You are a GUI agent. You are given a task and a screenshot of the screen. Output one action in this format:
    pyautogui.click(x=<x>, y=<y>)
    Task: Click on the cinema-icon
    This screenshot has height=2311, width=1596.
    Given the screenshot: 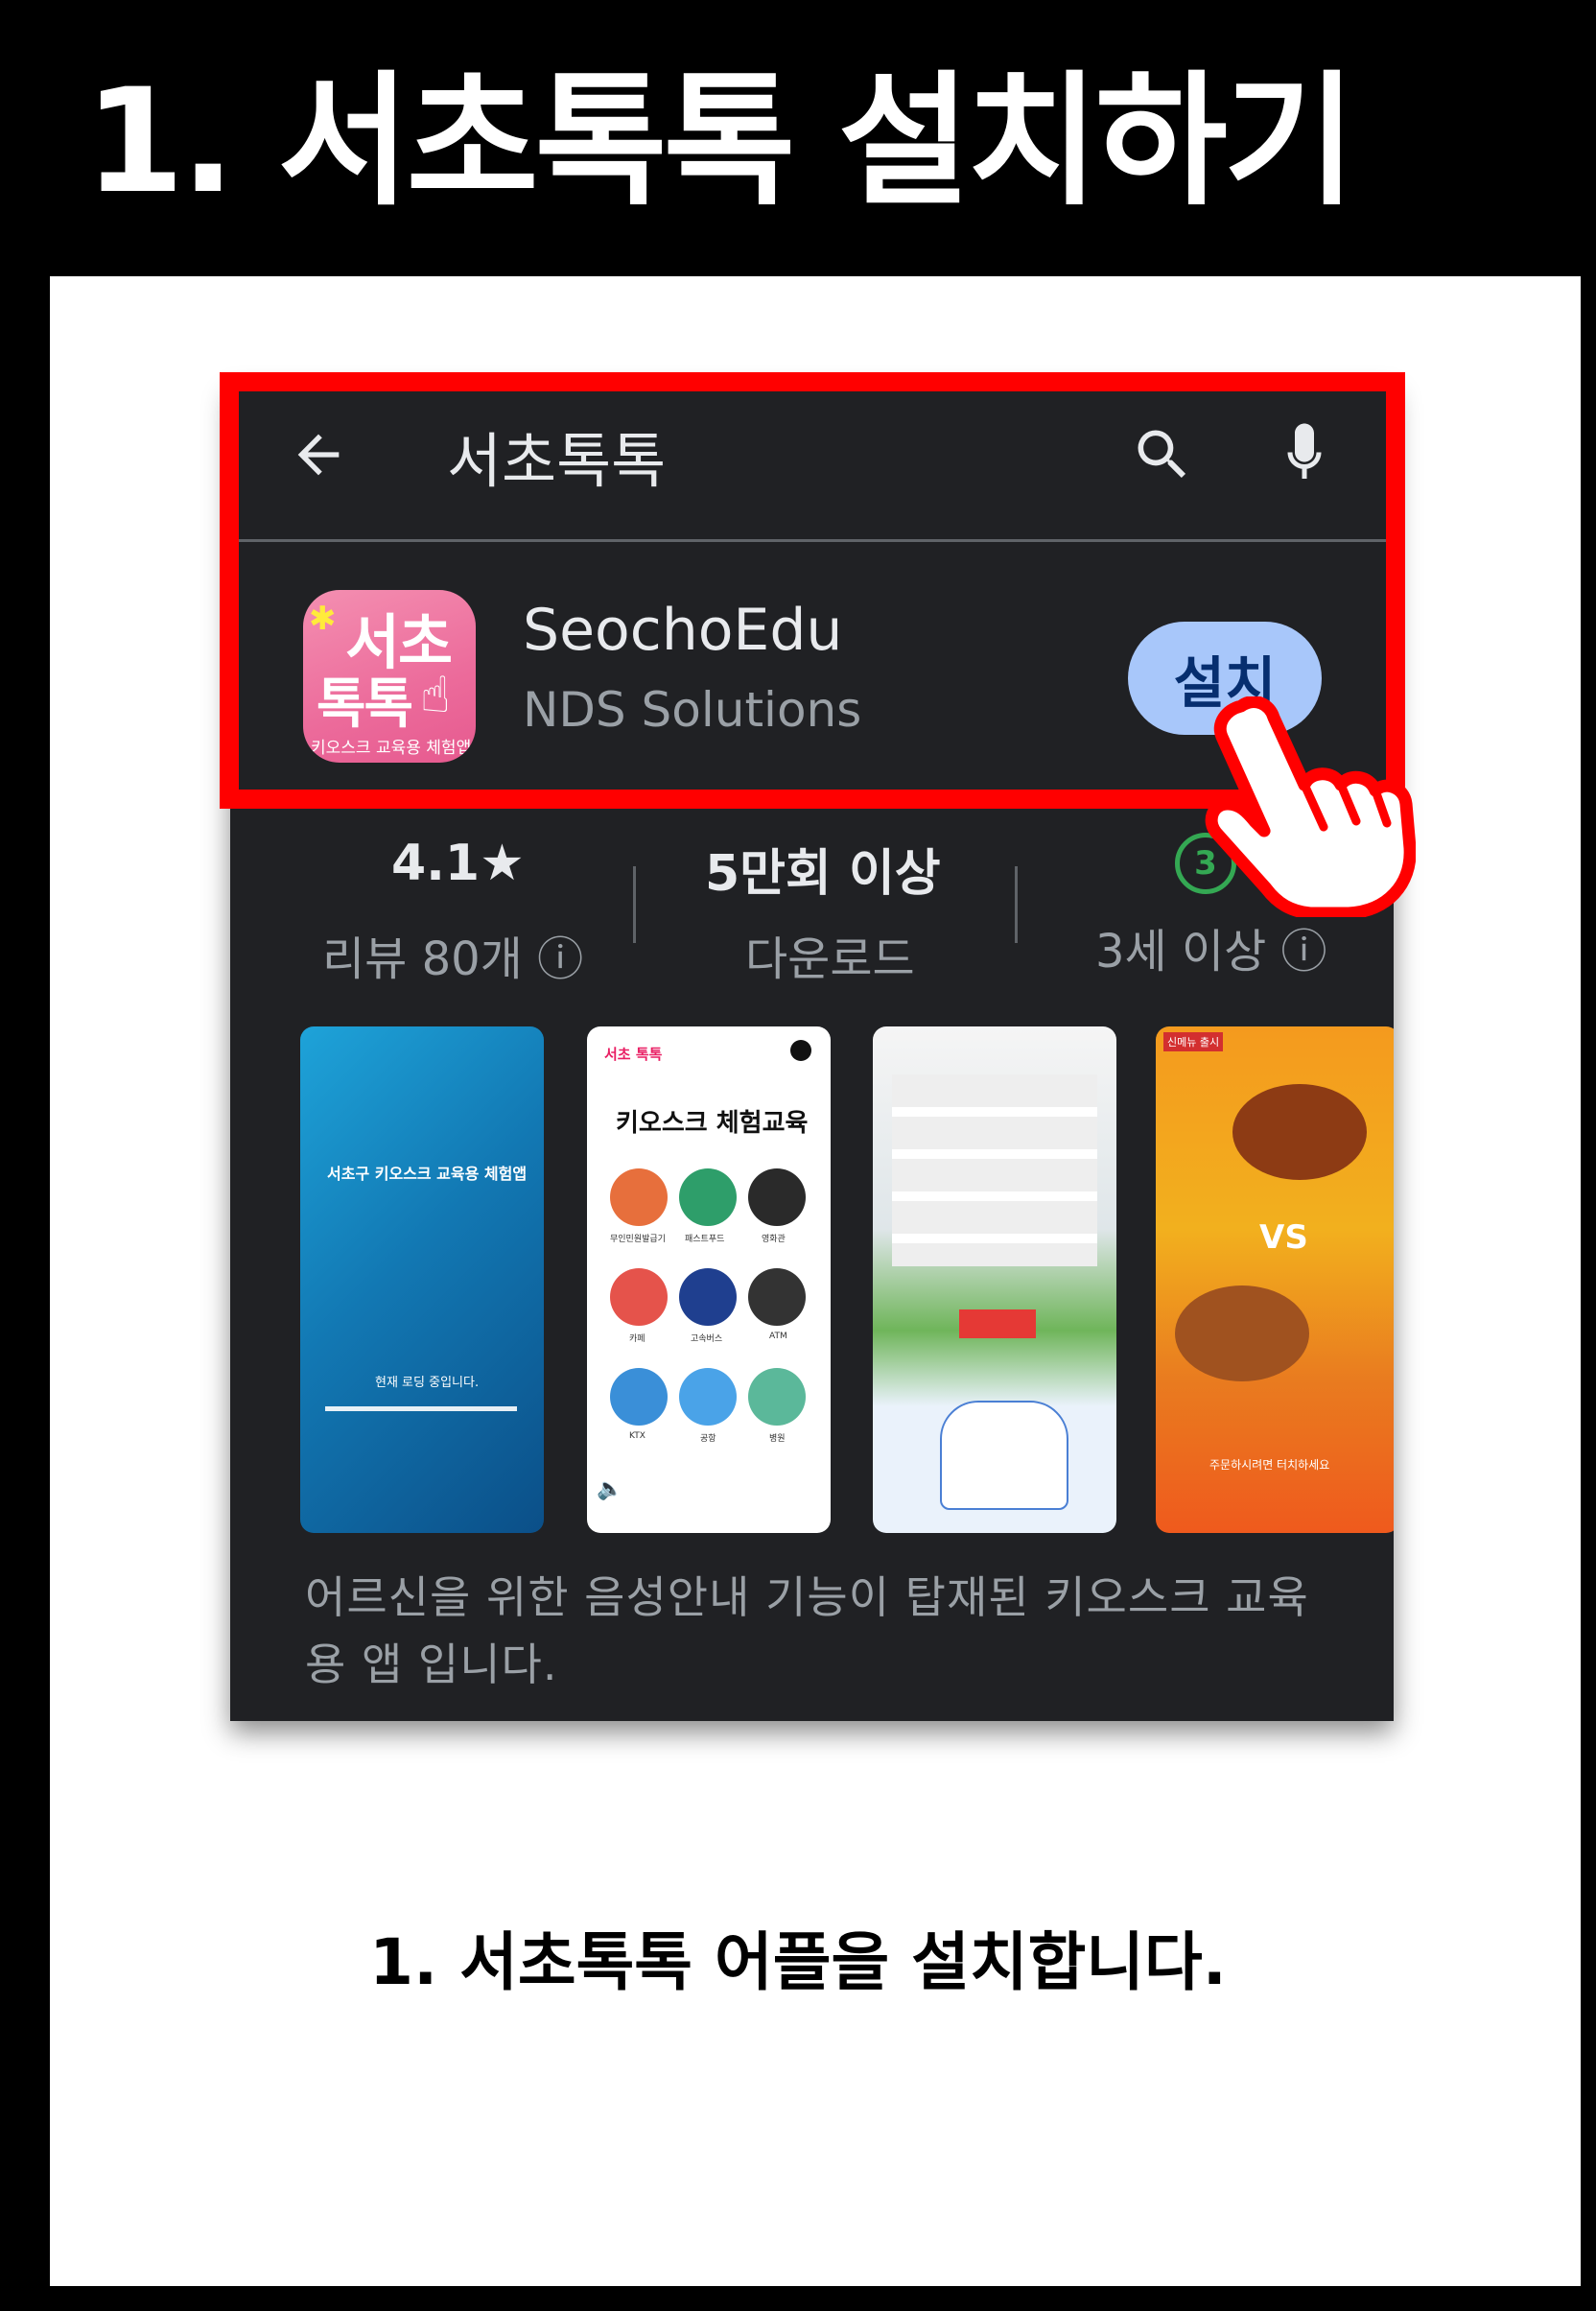 What is the action you would take?
    pyautogui.click(x=777, y=1197)
    